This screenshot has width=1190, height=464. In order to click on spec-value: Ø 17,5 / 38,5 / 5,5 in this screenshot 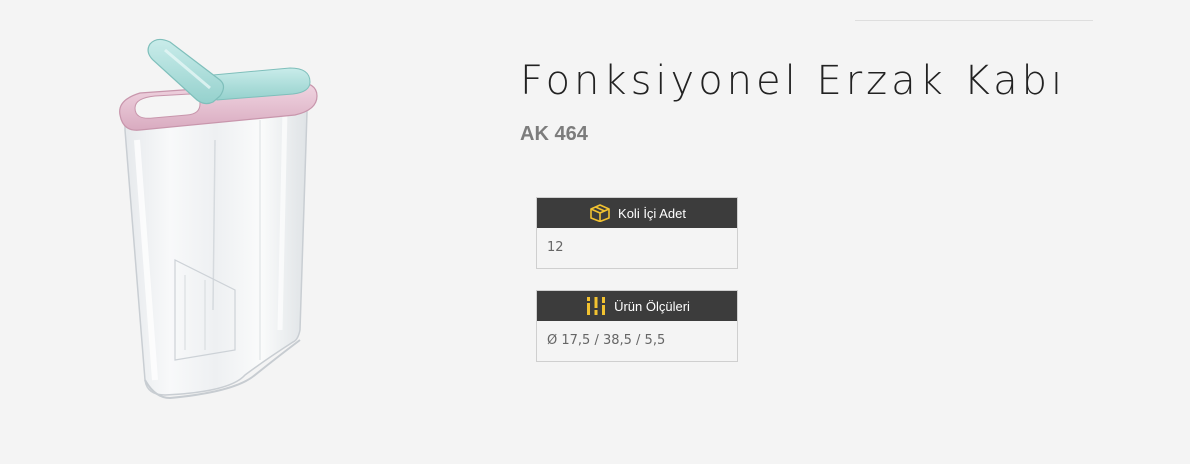, I will do `click(606, 340)`.